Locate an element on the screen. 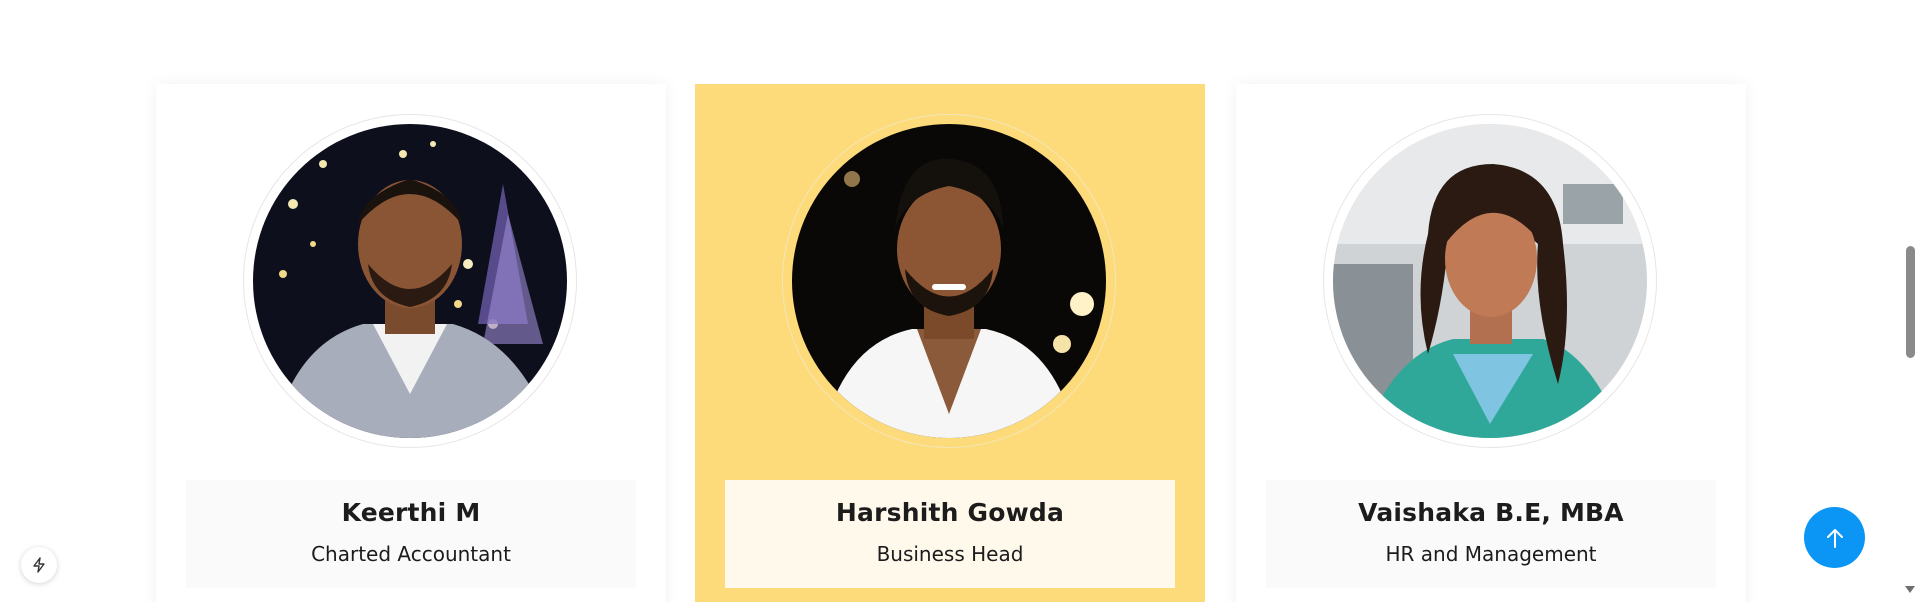 The width and height of the screenshot is (1918, 602). scroll-down-arrow-icon is located at coordinates (1910, 589).